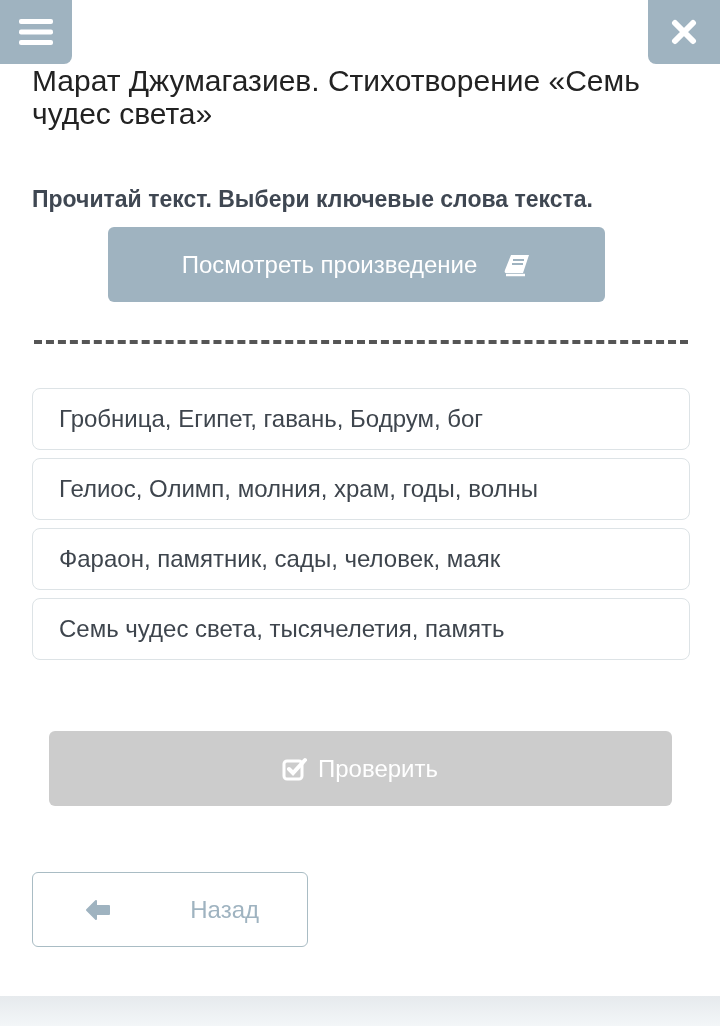 This screenshot has height=1026, width=720. Describe the element at coordinates (361, 629) in the screenshot. I see `answer-option: Семь чудес света, тысячелетия, память` at that location.